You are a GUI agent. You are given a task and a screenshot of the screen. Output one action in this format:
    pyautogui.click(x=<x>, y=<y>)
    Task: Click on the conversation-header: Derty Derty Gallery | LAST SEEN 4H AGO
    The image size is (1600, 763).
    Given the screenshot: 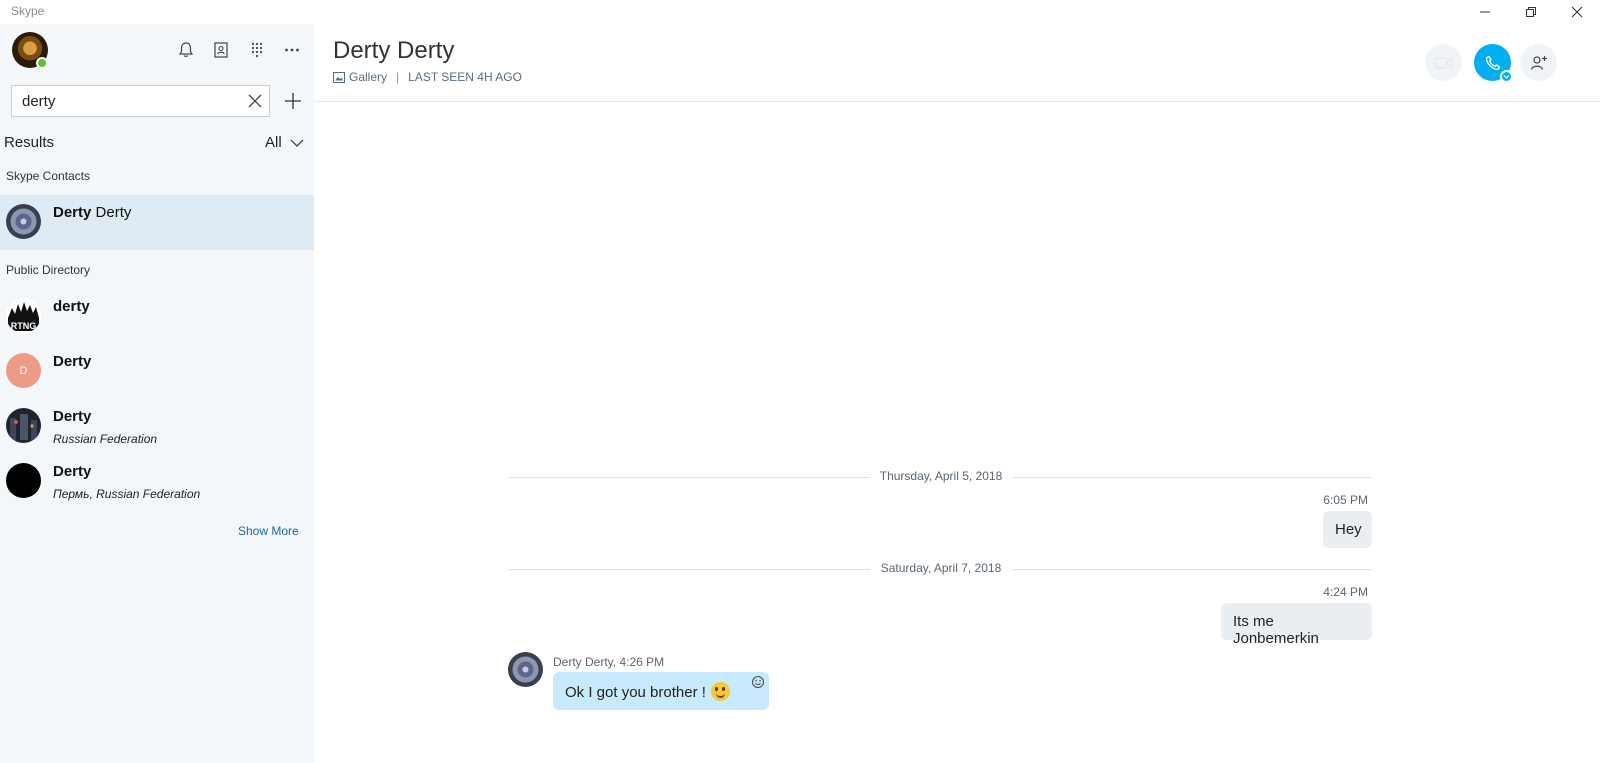 What is the action you would take?
    pyautogui.click(x=957, y=63)
    